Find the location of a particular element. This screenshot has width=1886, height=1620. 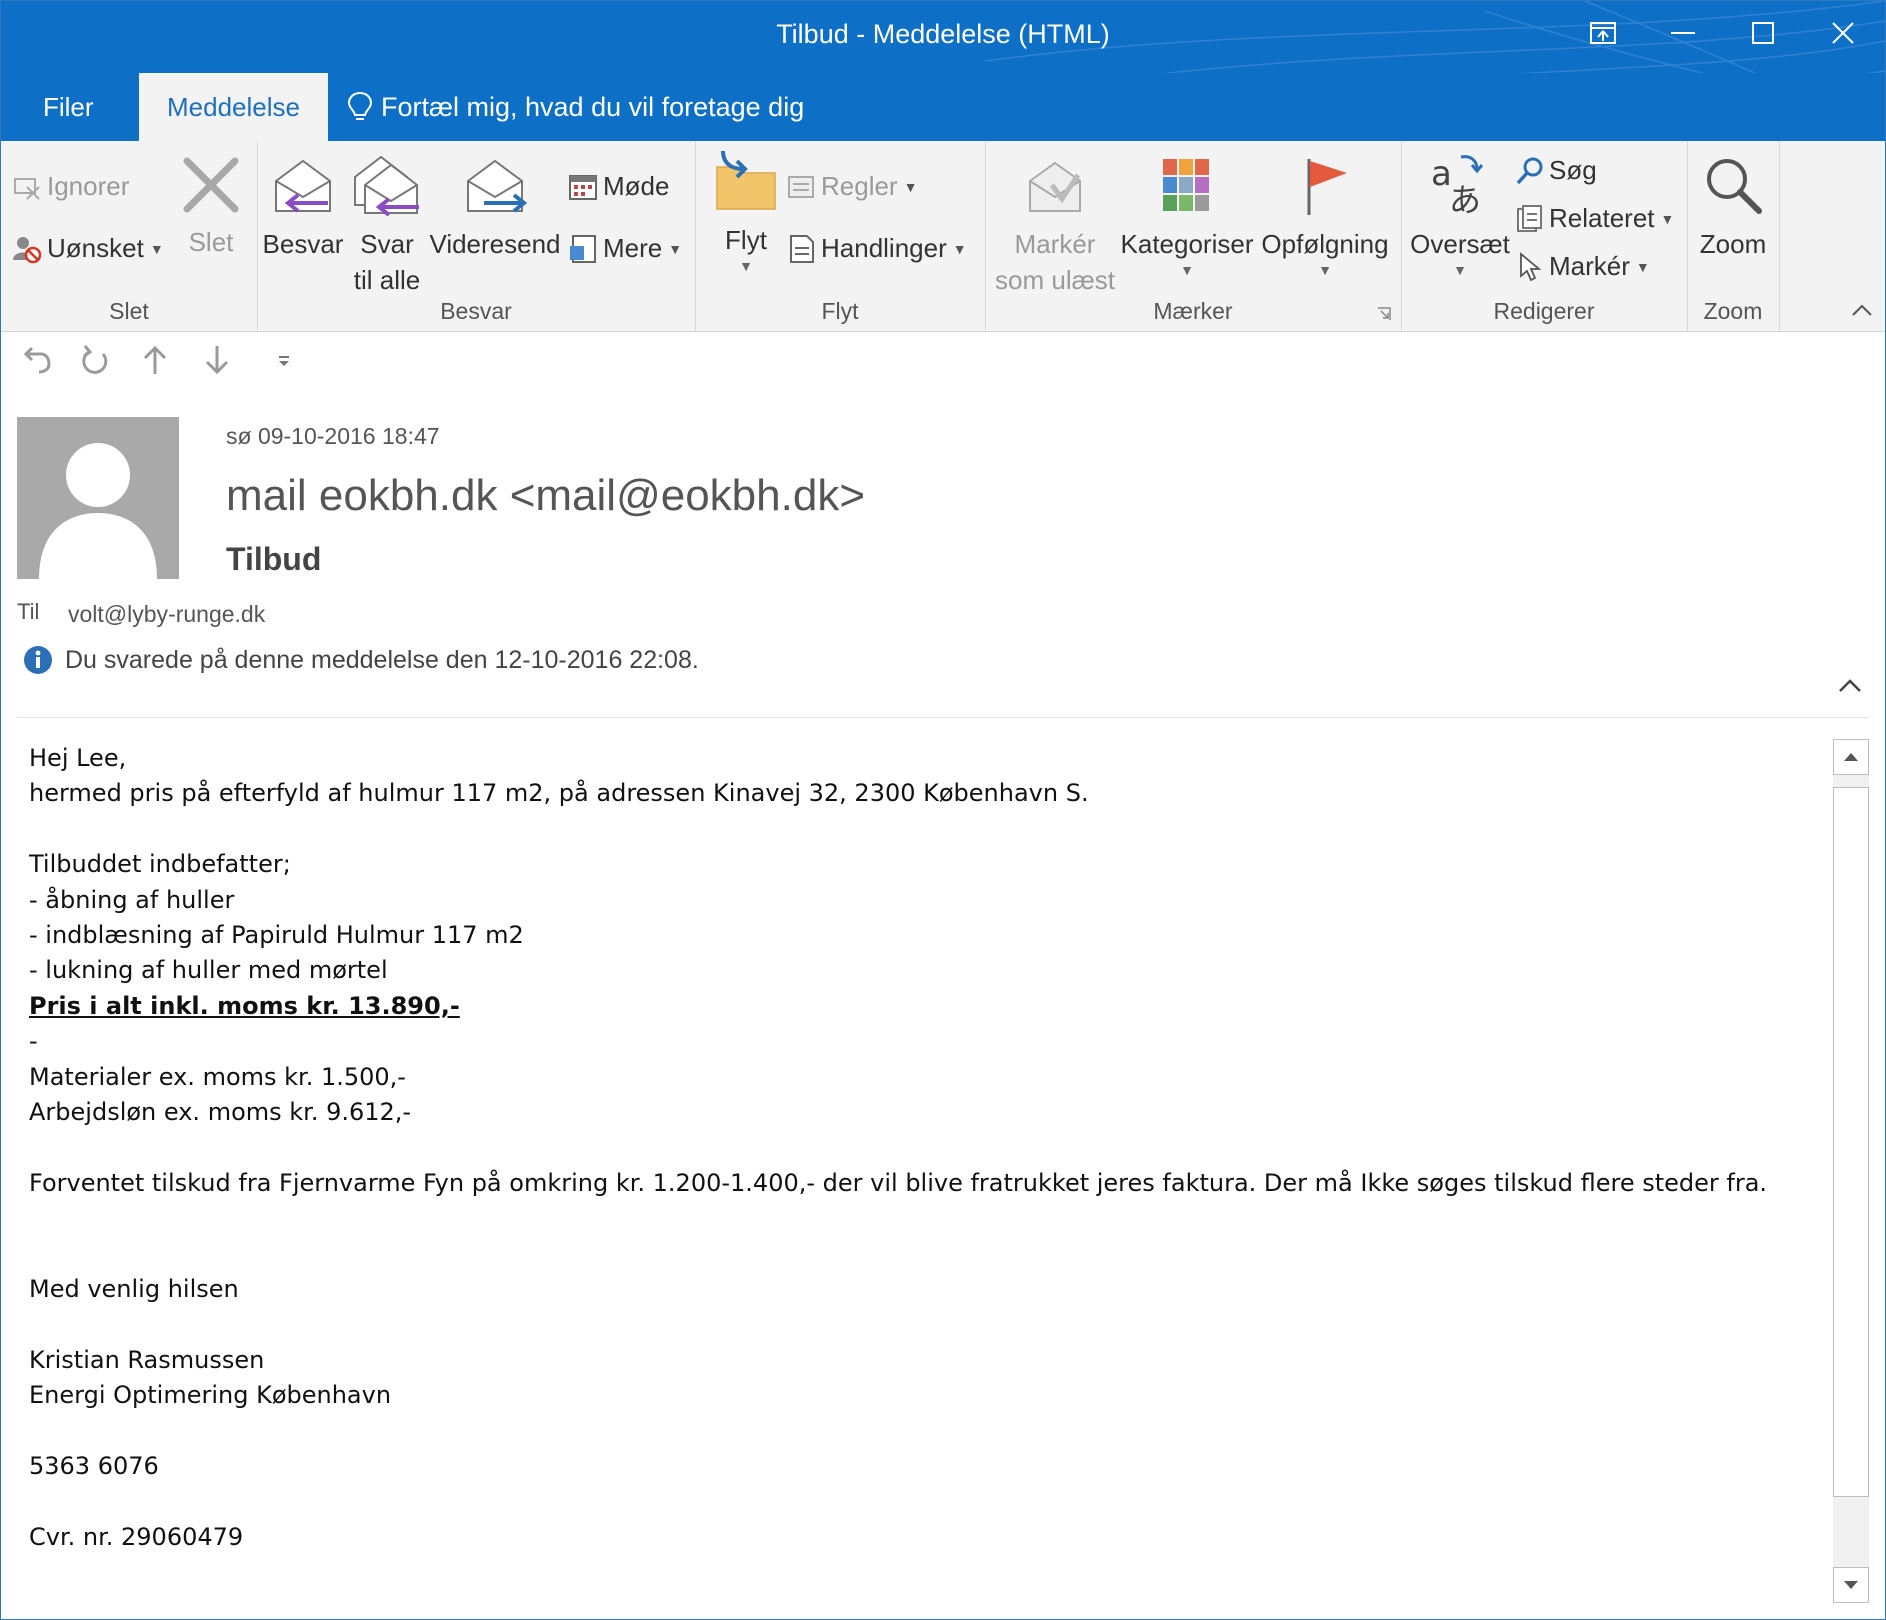

delete-button: Slet is located at coordinates (211, 207).